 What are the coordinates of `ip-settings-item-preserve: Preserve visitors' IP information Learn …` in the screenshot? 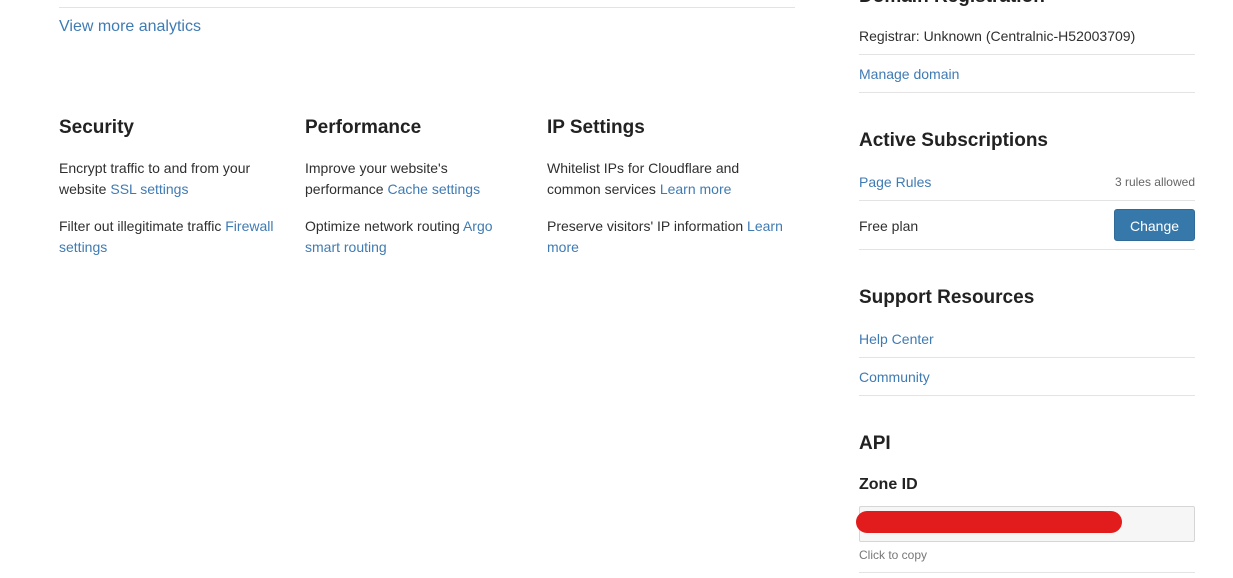 It's located at (671, 237).